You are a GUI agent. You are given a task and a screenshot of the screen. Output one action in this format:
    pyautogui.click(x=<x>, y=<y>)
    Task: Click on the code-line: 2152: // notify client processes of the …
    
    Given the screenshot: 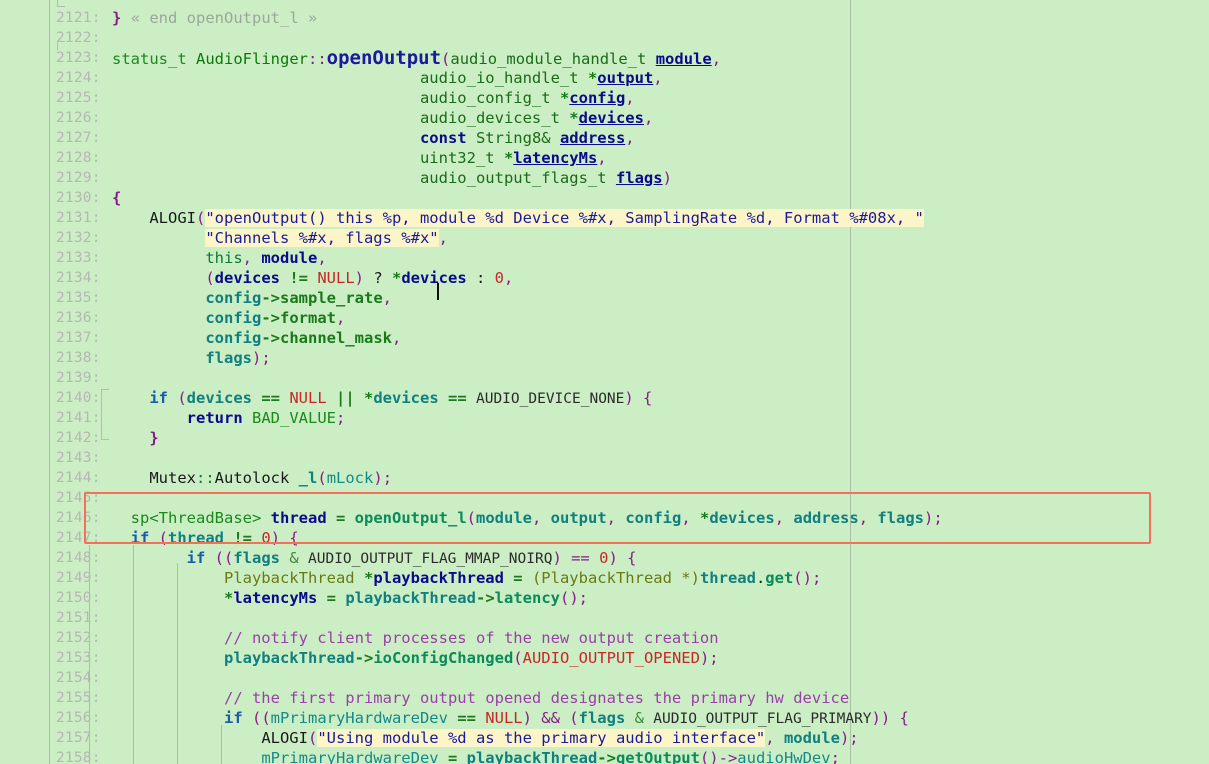 What is the action you would take?
    pyautogui.click(x=604, y=627)
    